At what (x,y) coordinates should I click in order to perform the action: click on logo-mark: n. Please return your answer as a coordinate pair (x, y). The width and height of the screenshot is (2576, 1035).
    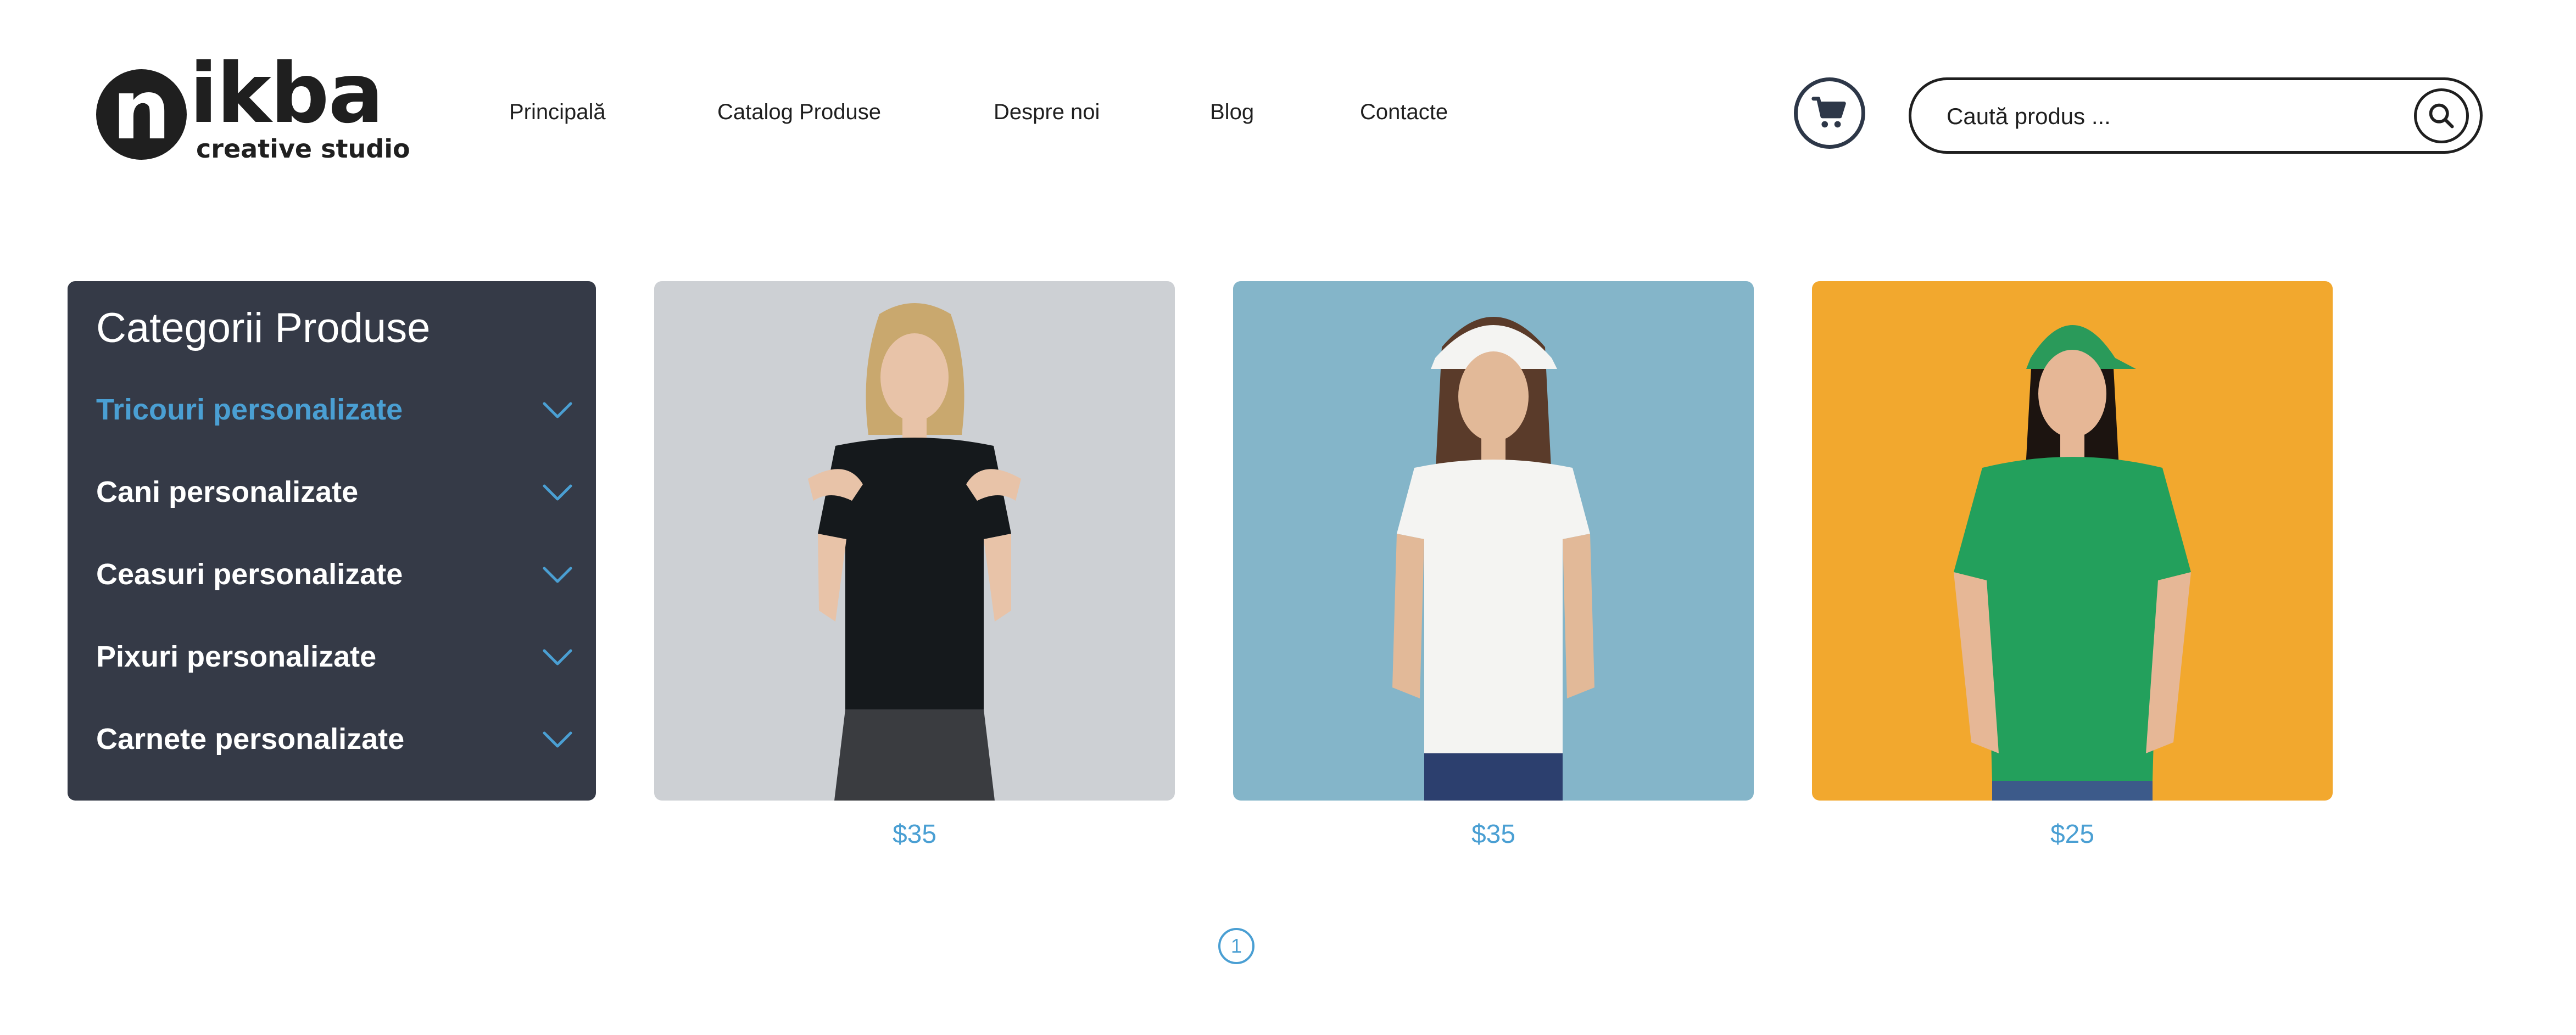
    Looking at the image, I should click on (141, 115).